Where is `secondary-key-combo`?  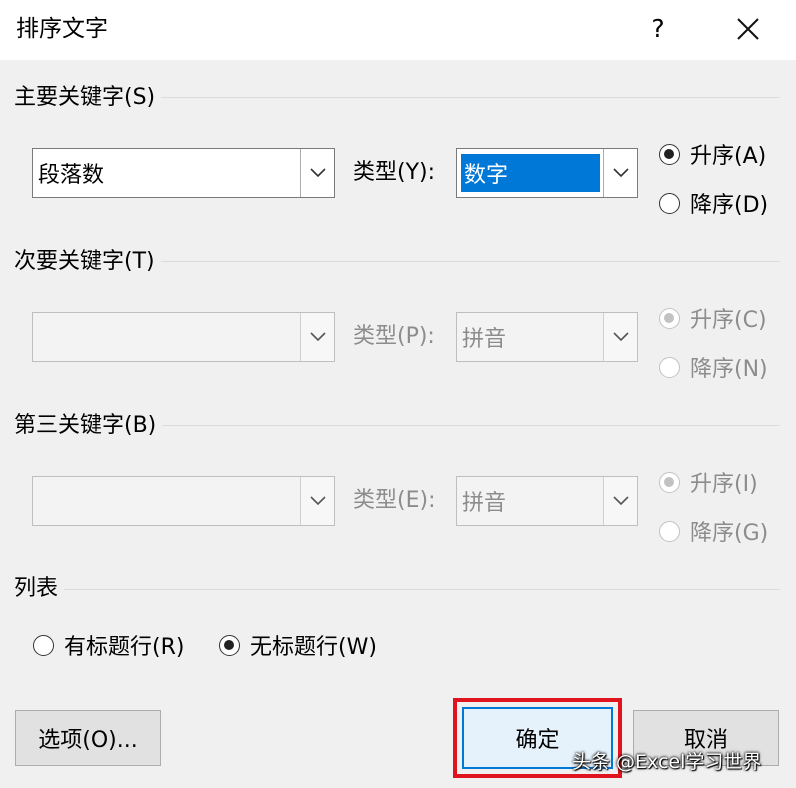
secondary-key-combo is located at coordinates (183, 337).